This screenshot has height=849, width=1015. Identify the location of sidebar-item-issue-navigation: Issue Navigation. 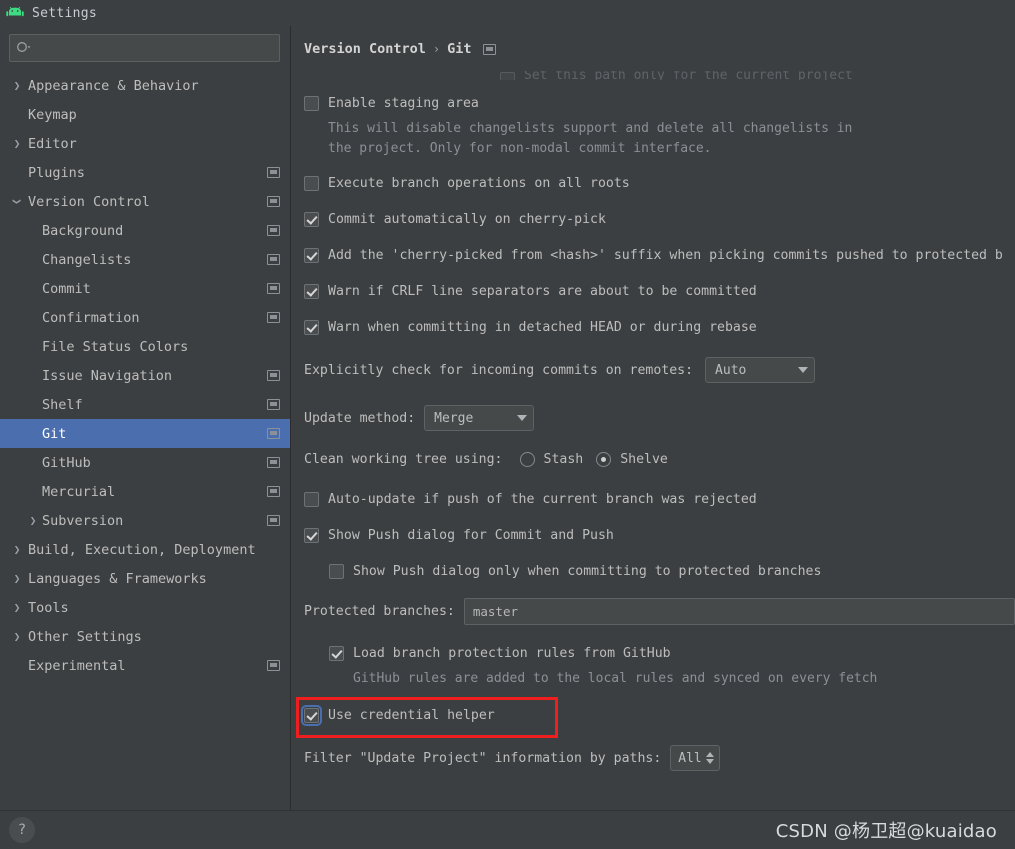
(145, 375).